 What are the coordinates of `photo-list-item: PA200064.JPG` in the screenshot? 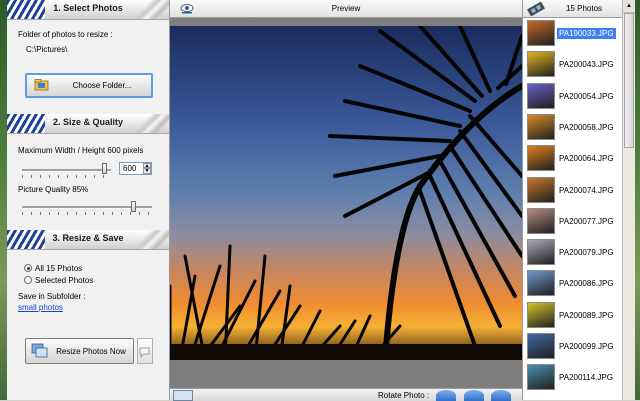 It's located at (573, 158).